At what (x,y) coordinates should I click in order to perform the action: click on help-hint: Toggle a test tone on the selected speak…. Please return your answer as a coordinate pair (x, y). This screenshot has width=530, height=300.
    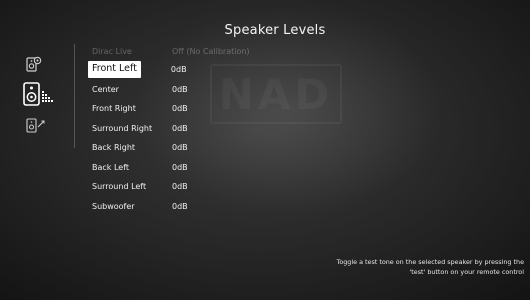
    Looking at the image, I should click on (394, 267).